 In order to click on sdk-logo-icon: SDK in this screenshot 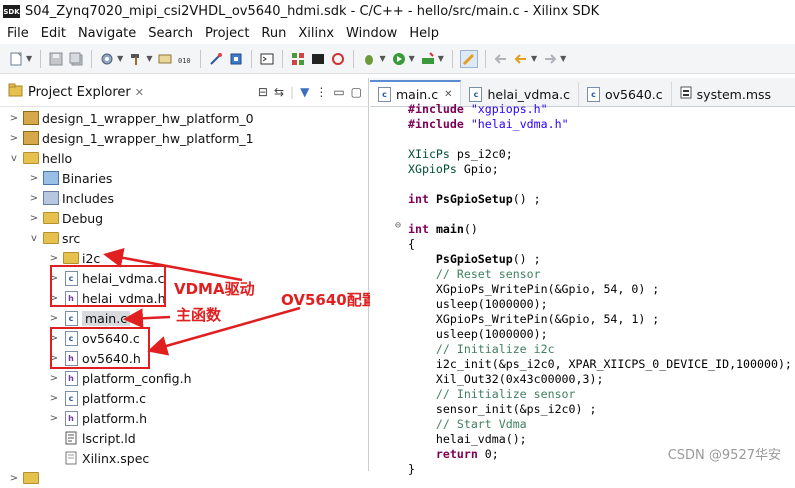, I will do `click(11, 11)`.